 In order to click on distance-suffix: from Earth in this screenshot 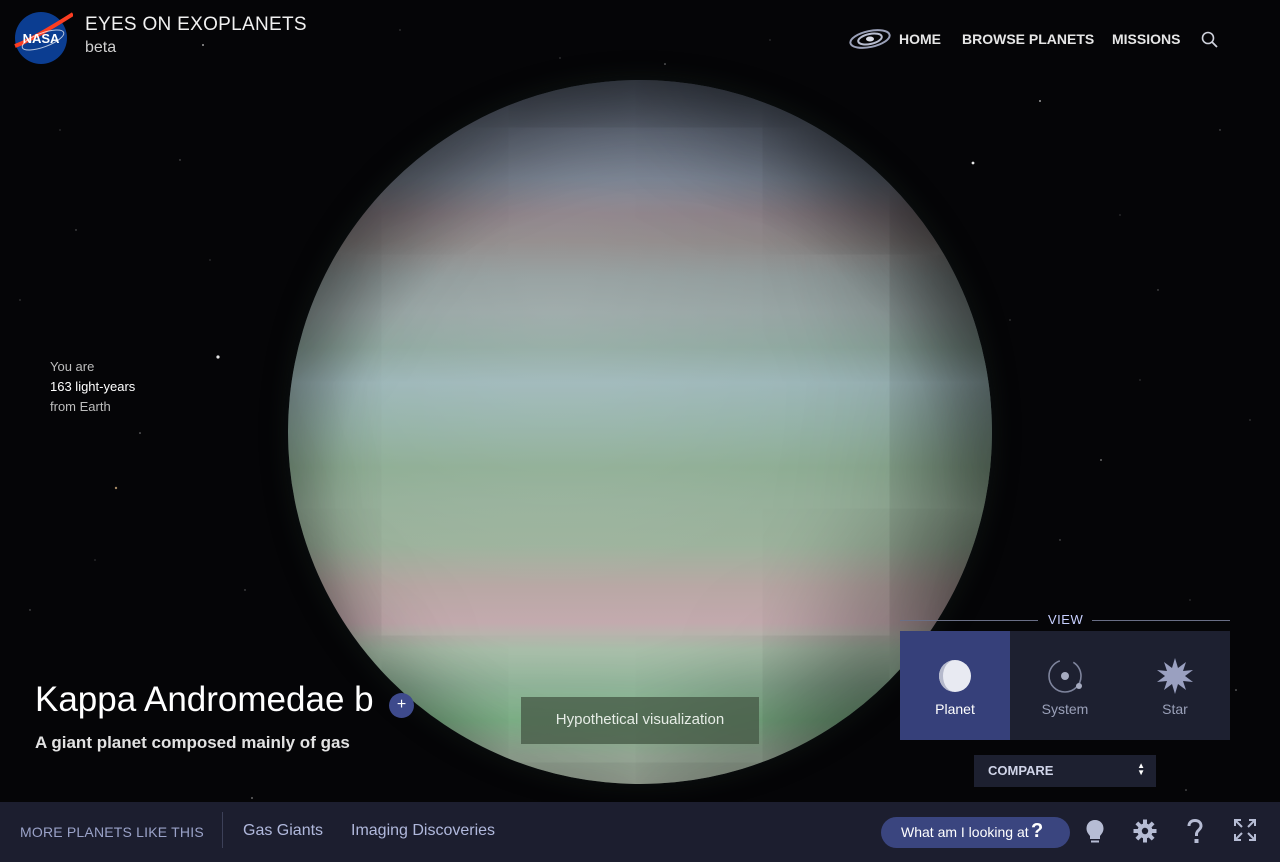, I will do `click(80, 406)`.